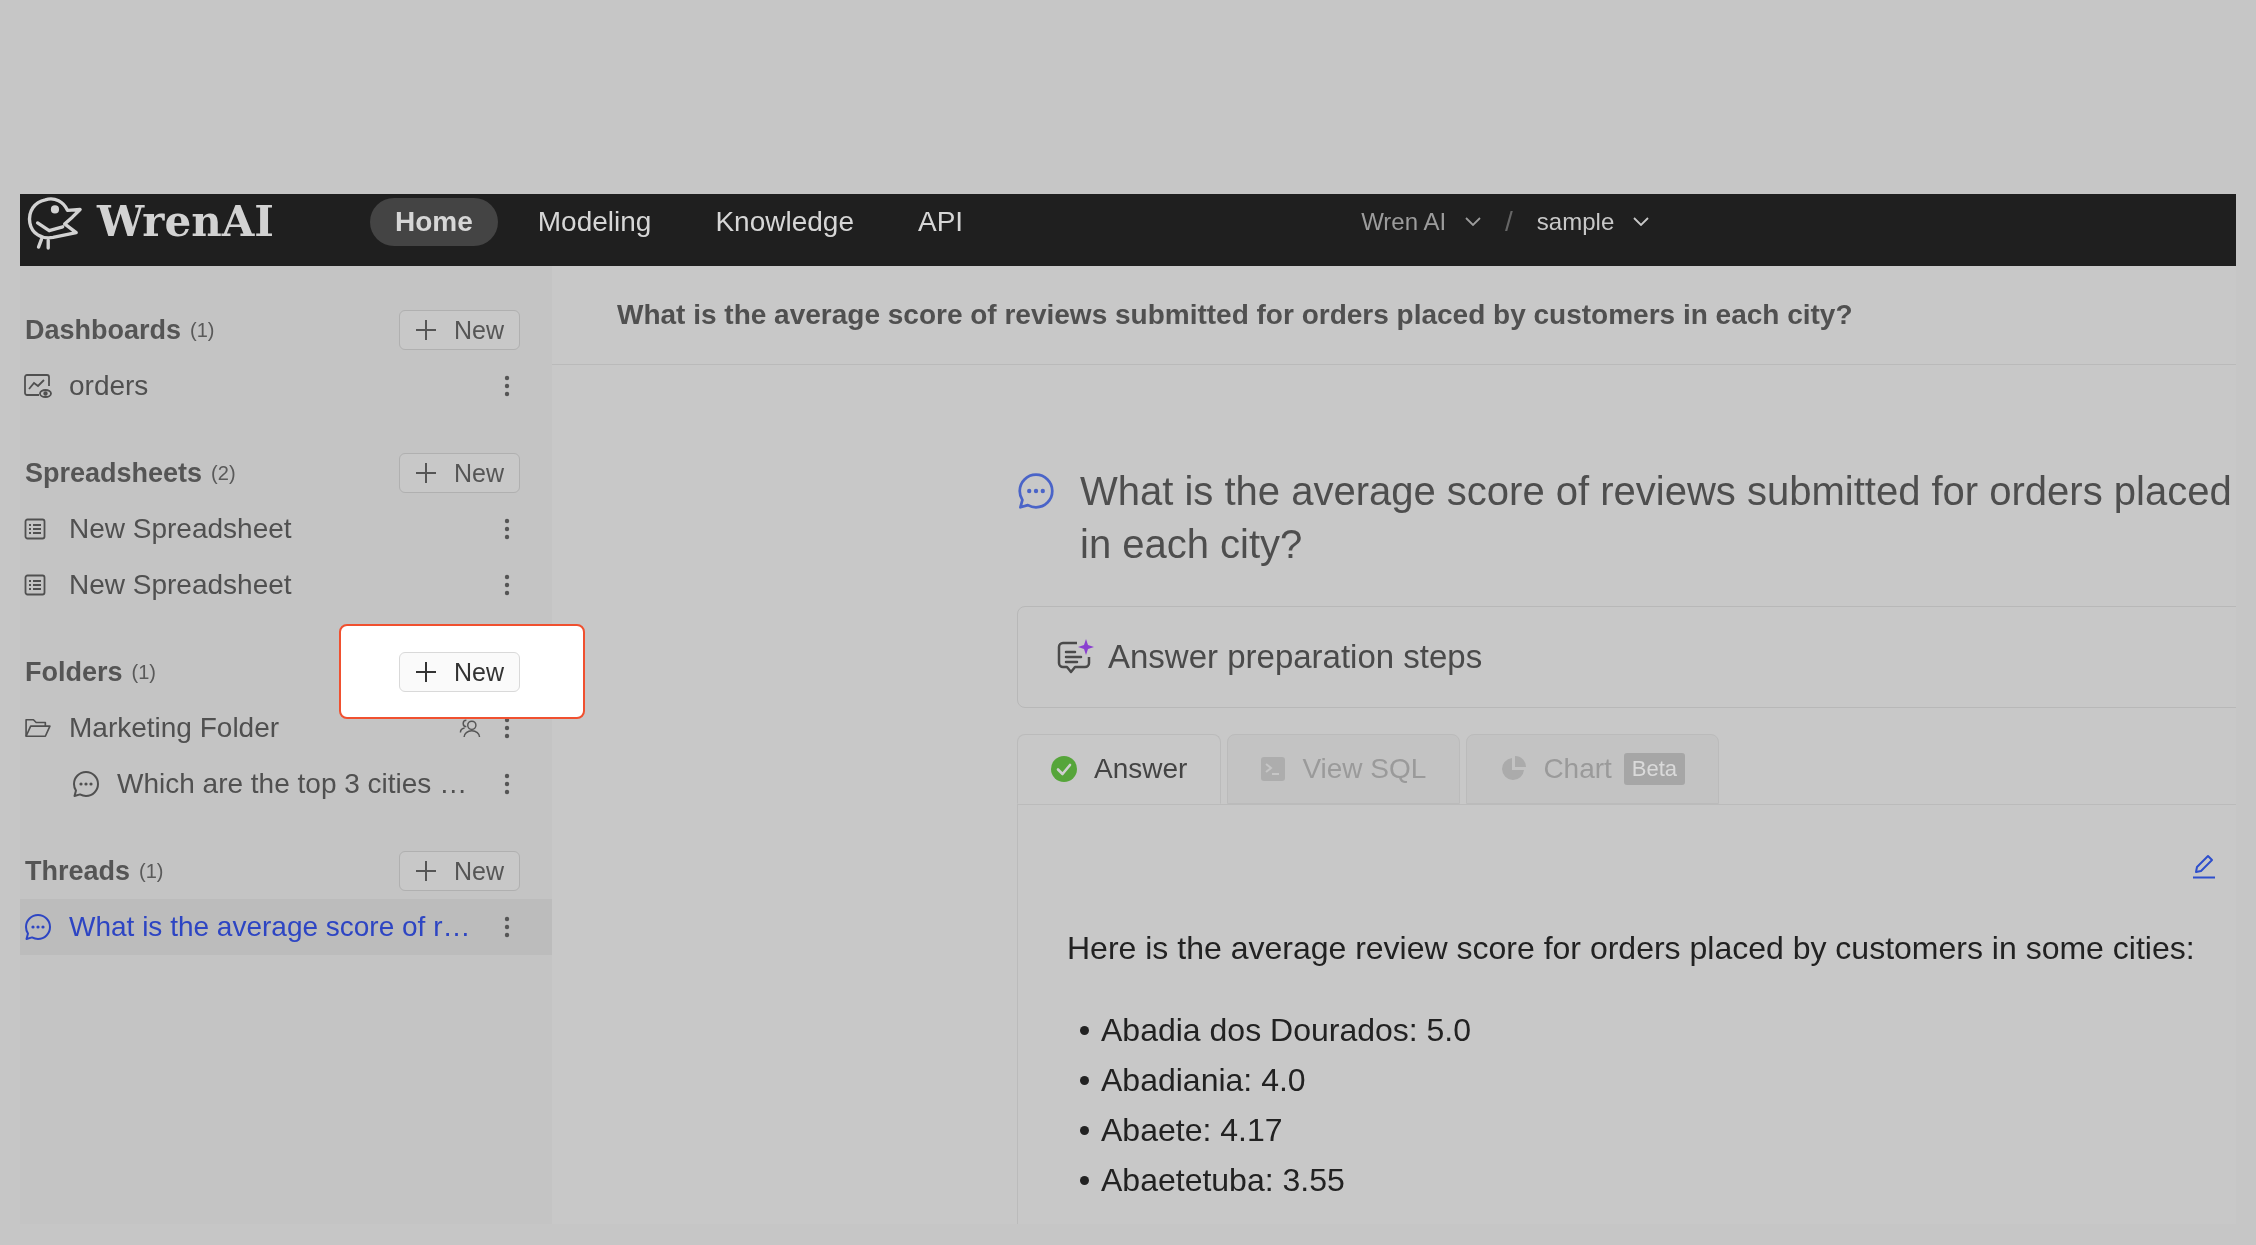 Image resolution: width=2256 pixels, height=1245 pixels. I want to click on result-tab: Answer, so click(1119, 769).